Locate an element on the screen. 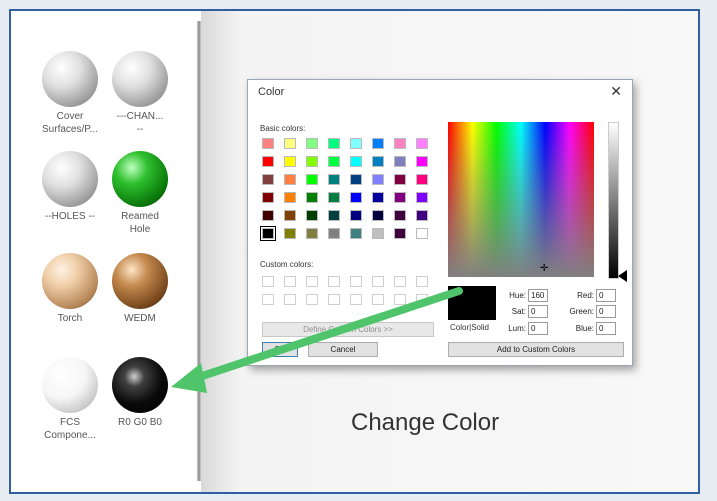  add-to-custom-colors-button: Add to Custom Colors is located at coordinates (536, 349).